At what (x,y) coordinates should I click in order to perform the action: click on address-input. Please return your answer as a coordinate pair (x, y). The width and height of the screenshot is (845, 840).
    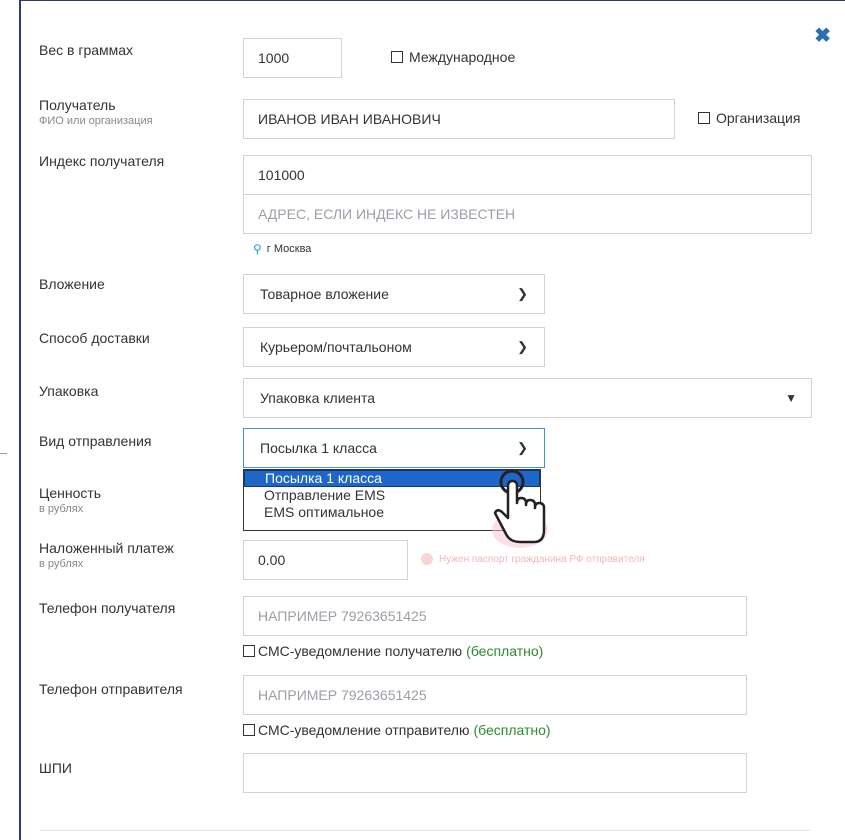
    Looking at the image, I should click on (527, 214).